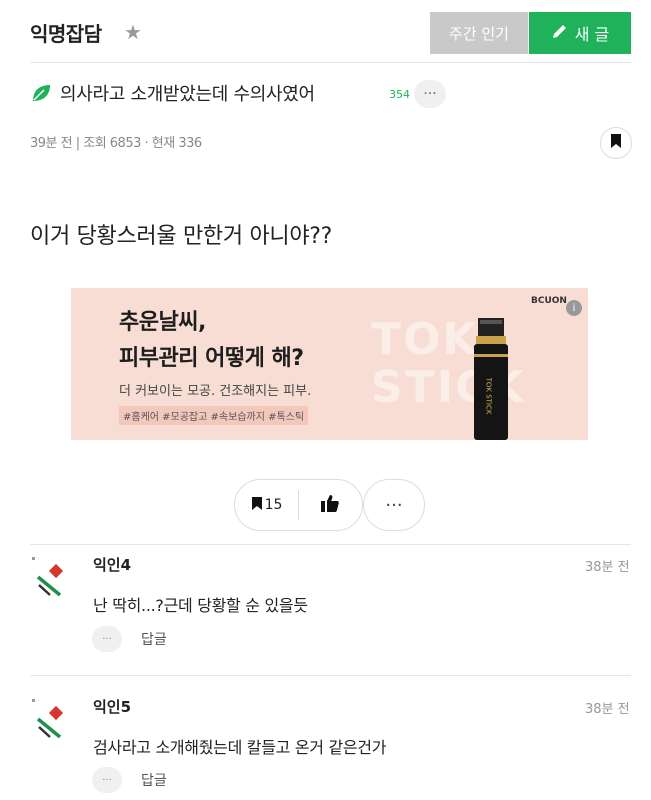 The width and height of the screenshot is (651, 800). I want to click on ad-hashtags: #홈케어 #모공잡고 #속보습까지 #톡스틱, so click(214, 415).